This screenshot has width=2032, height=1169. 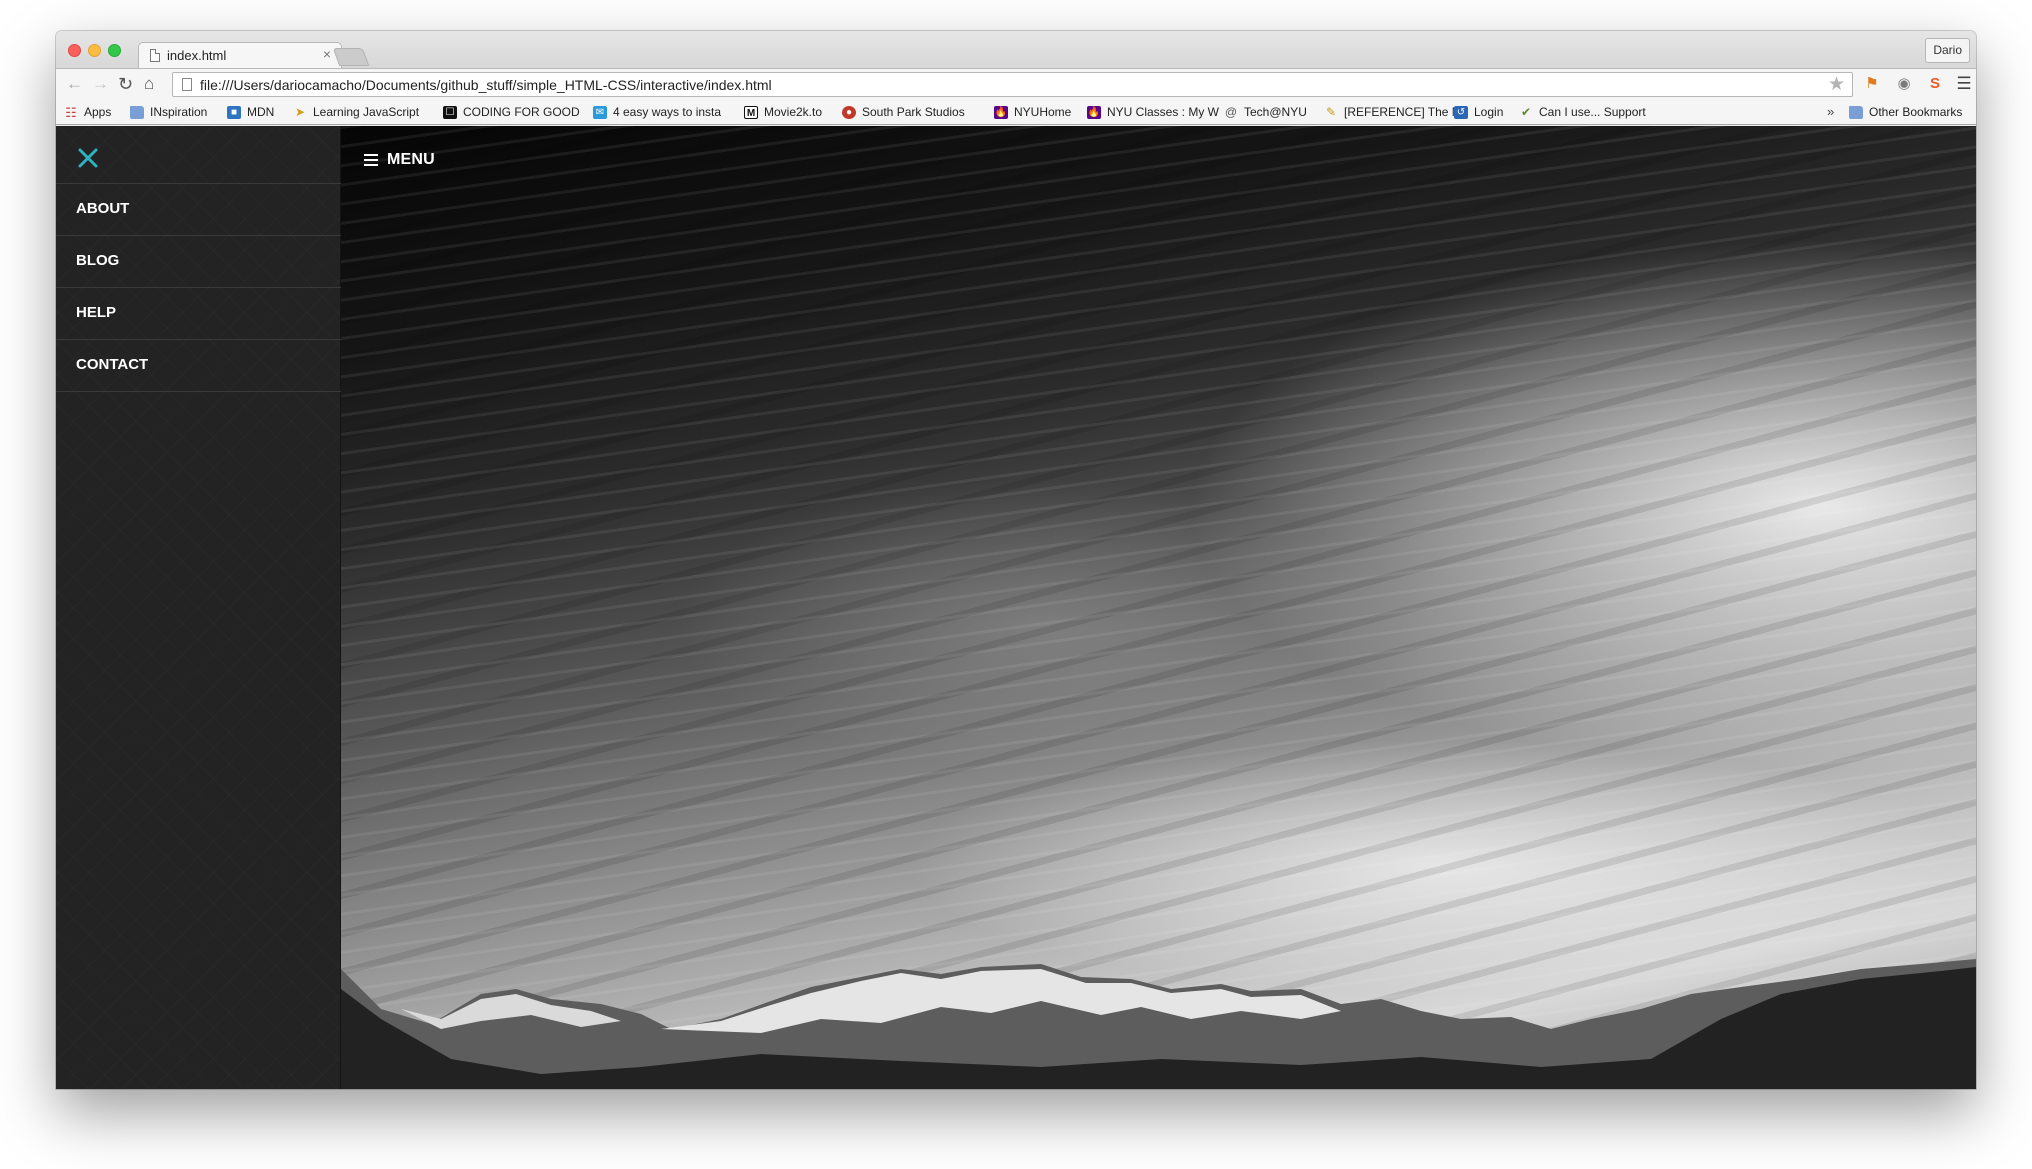 I want to click on nav-list: ABOUT BLOG HELP CONTACT, so click(x=198, y=287).